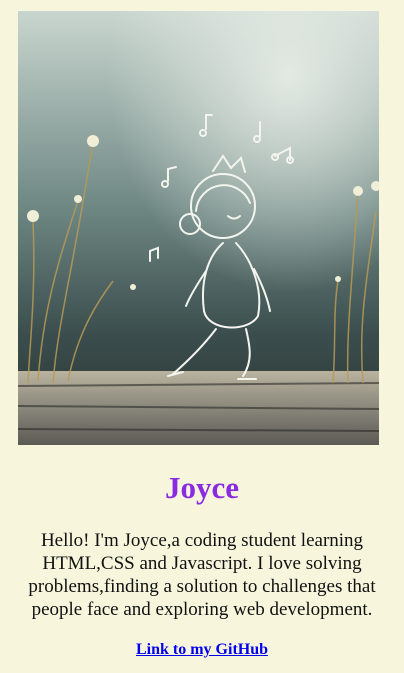  I want to click on github-link: Link to my GitHub, so click(202, 649).